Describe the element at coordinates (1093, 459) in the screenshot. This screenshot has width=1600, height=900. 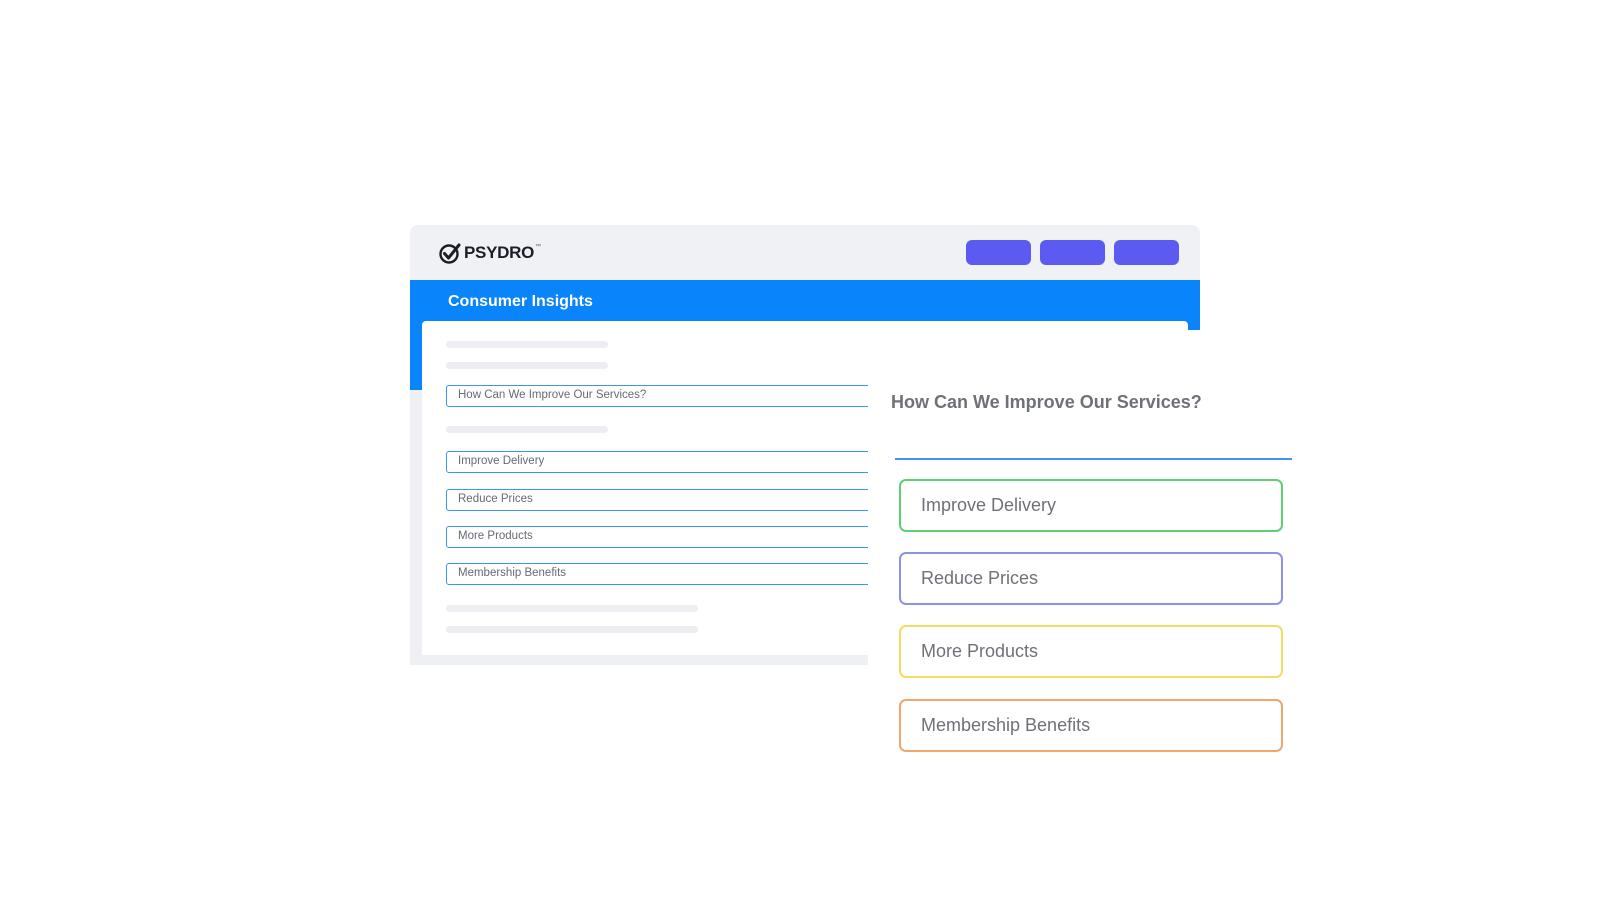
I see `question-underline` at that location.